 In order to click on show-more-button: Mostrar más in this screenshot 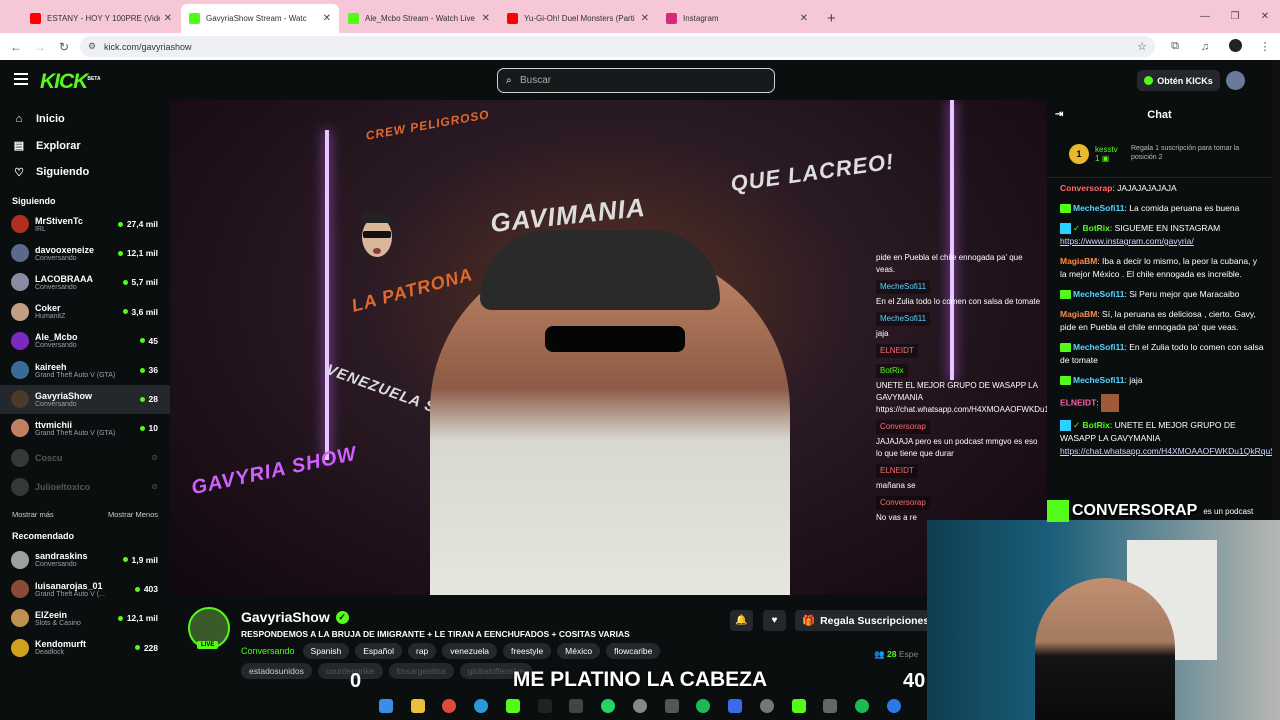, I will do `click(33, 514)`.